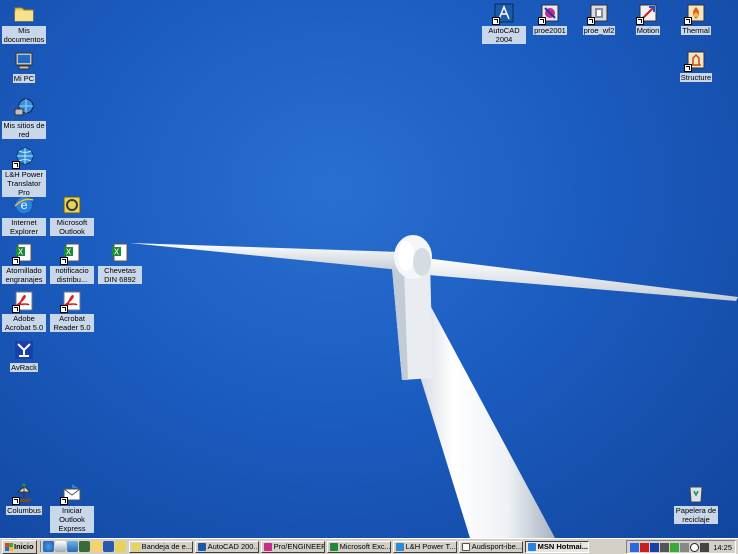 This screenshot has width=738, height=554. I want to click on volume-tray-icon, so click(665, 547).